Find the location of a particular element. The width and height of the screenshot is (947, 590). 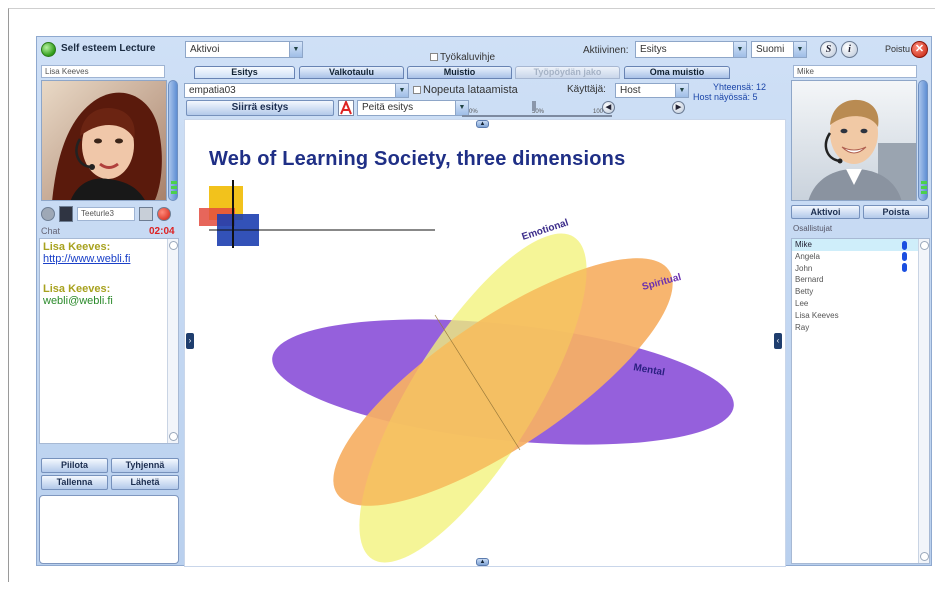

active-view-value: Esitys is located at coordinates (653, 49).